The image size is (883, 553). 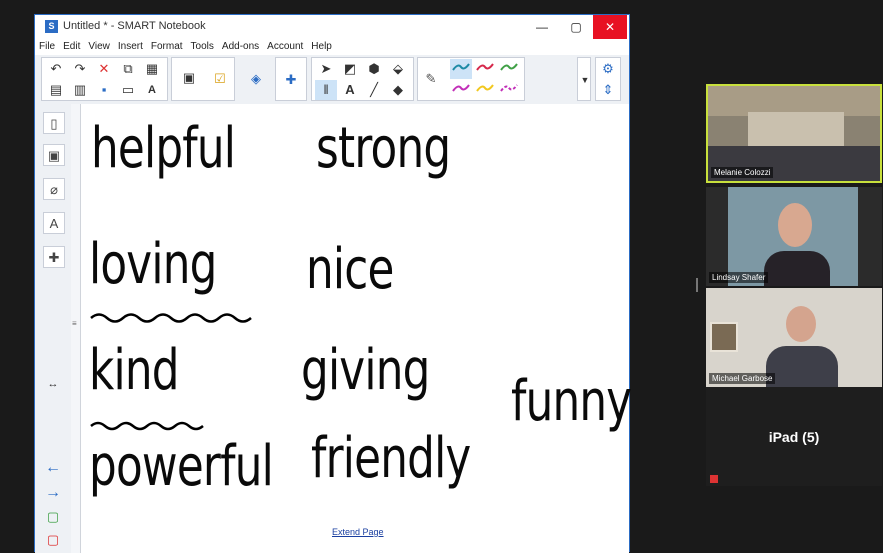 What do you see at coordinates (610, 27) in the screenshot?
I see `close-button: ✕` at bounding box center [610, 27].